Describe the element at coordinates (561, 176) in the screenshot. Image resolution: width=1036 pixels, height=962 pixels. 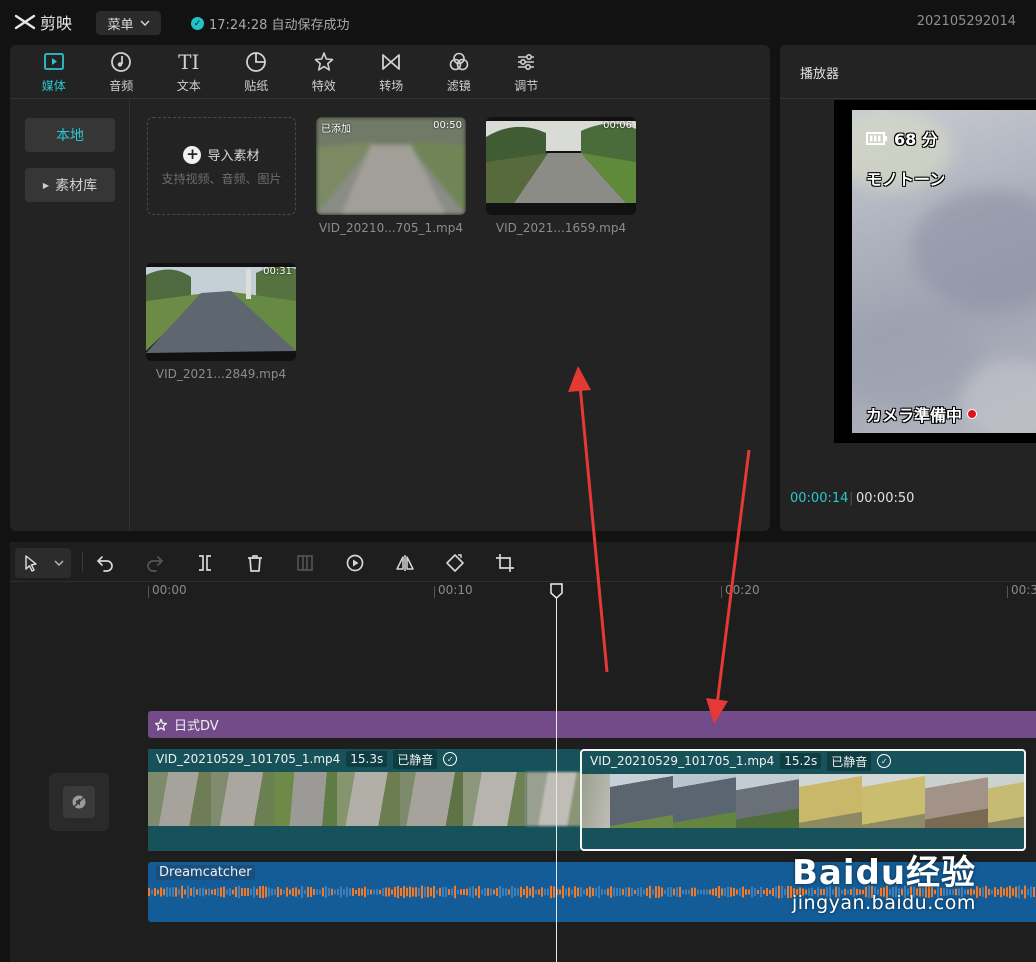
I see `media-item: 00:06 VID_2021...1659.mp4` at that location.